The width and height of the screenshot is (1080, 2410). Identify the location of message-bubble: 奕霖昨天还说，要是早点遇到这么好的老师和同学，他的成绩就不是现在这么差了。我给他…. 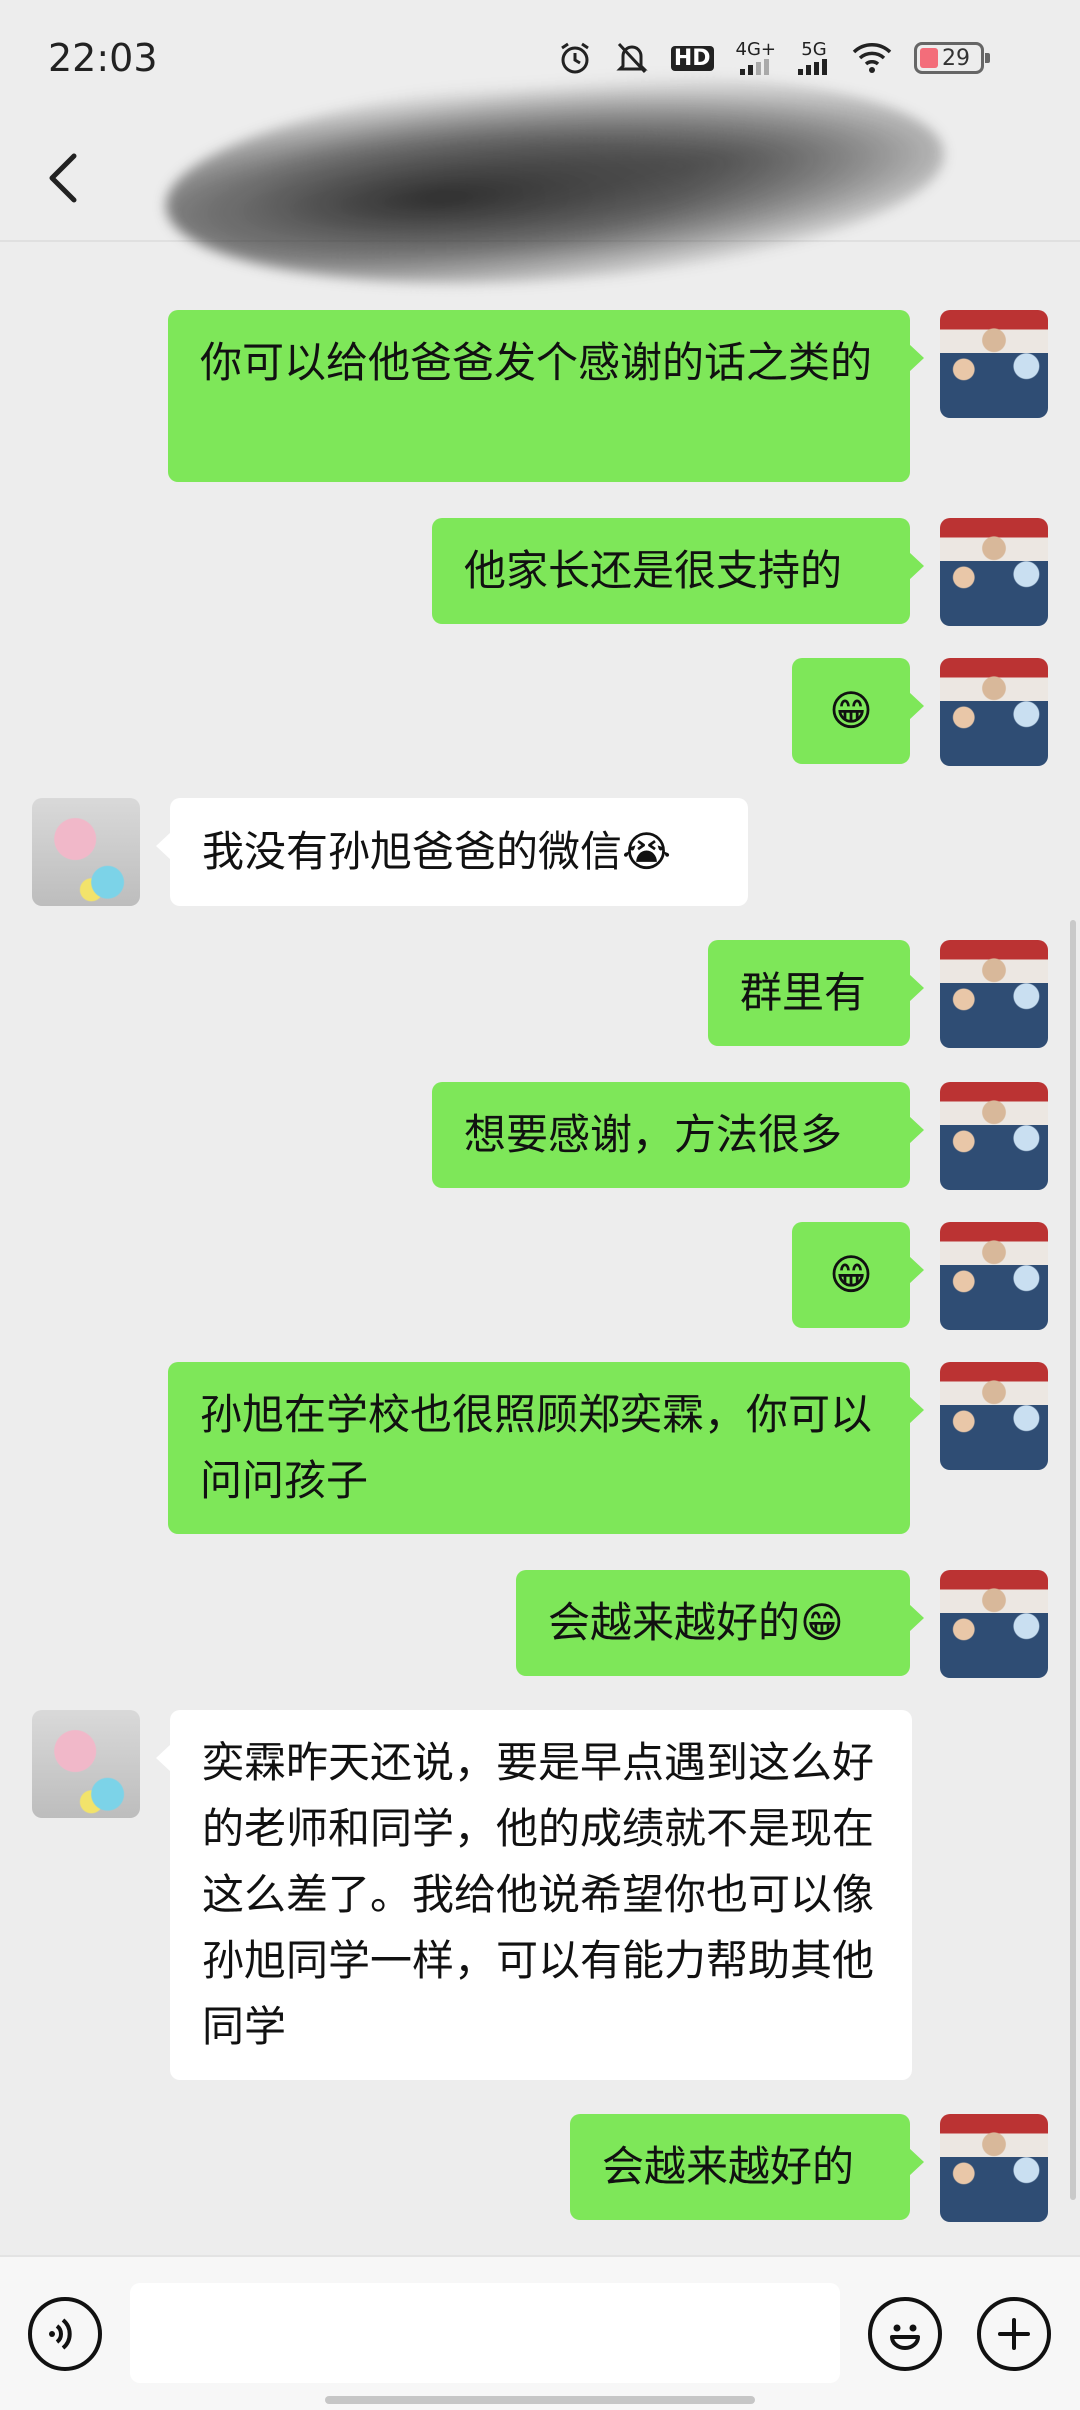
(534, 1895).